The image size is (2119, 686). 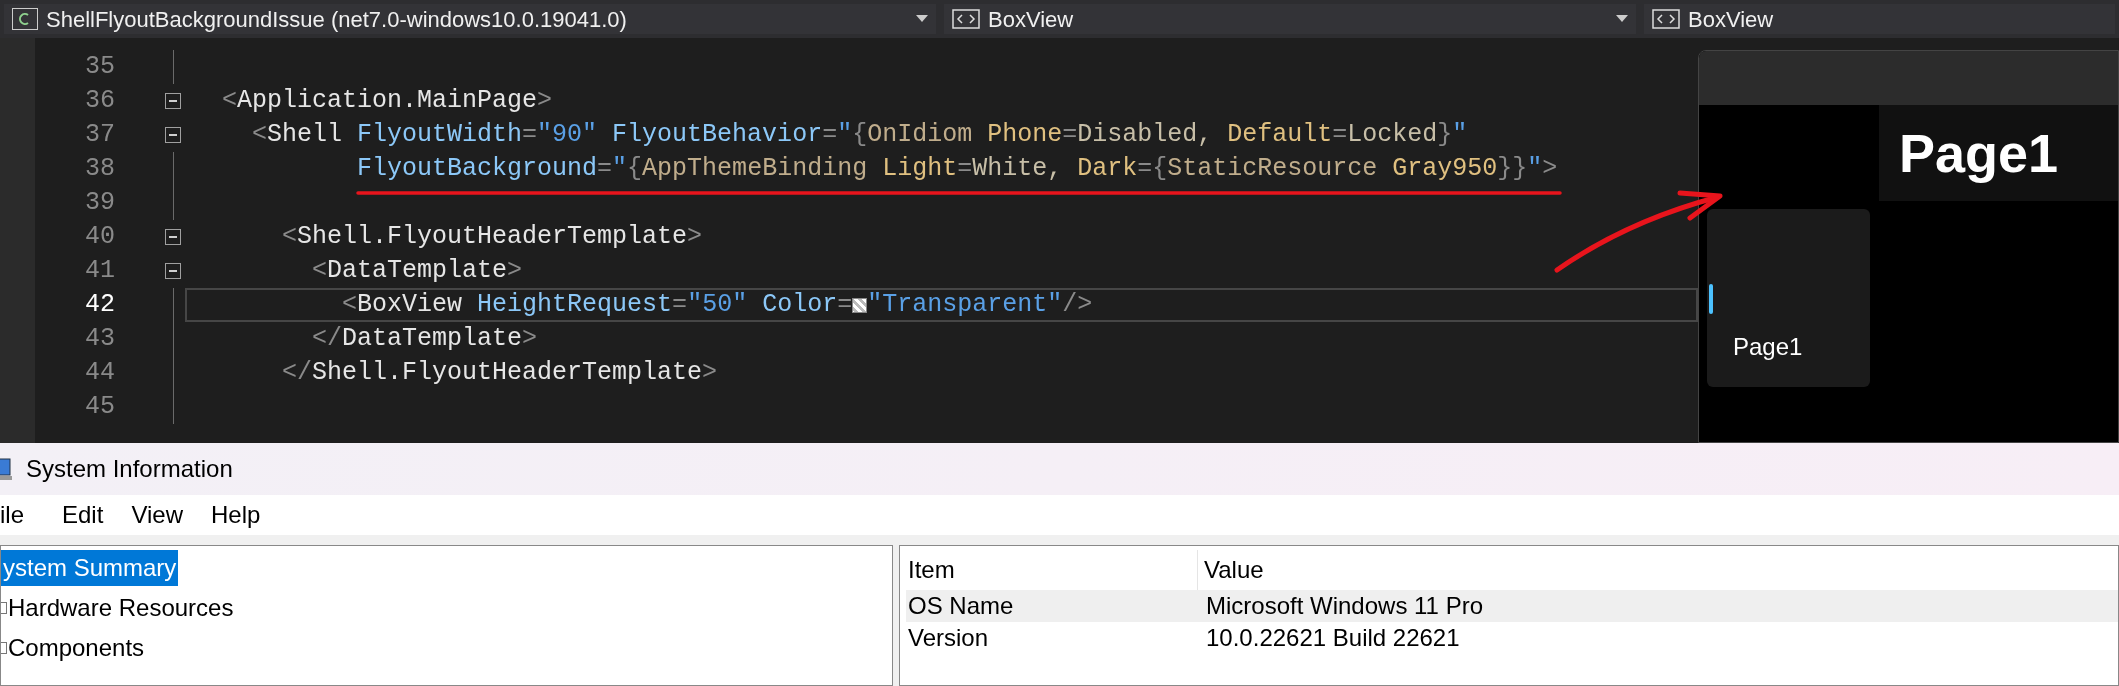 I want to click on table-cell-text: 10.0.22621 Build 22621, so click(x=1333, y=638).